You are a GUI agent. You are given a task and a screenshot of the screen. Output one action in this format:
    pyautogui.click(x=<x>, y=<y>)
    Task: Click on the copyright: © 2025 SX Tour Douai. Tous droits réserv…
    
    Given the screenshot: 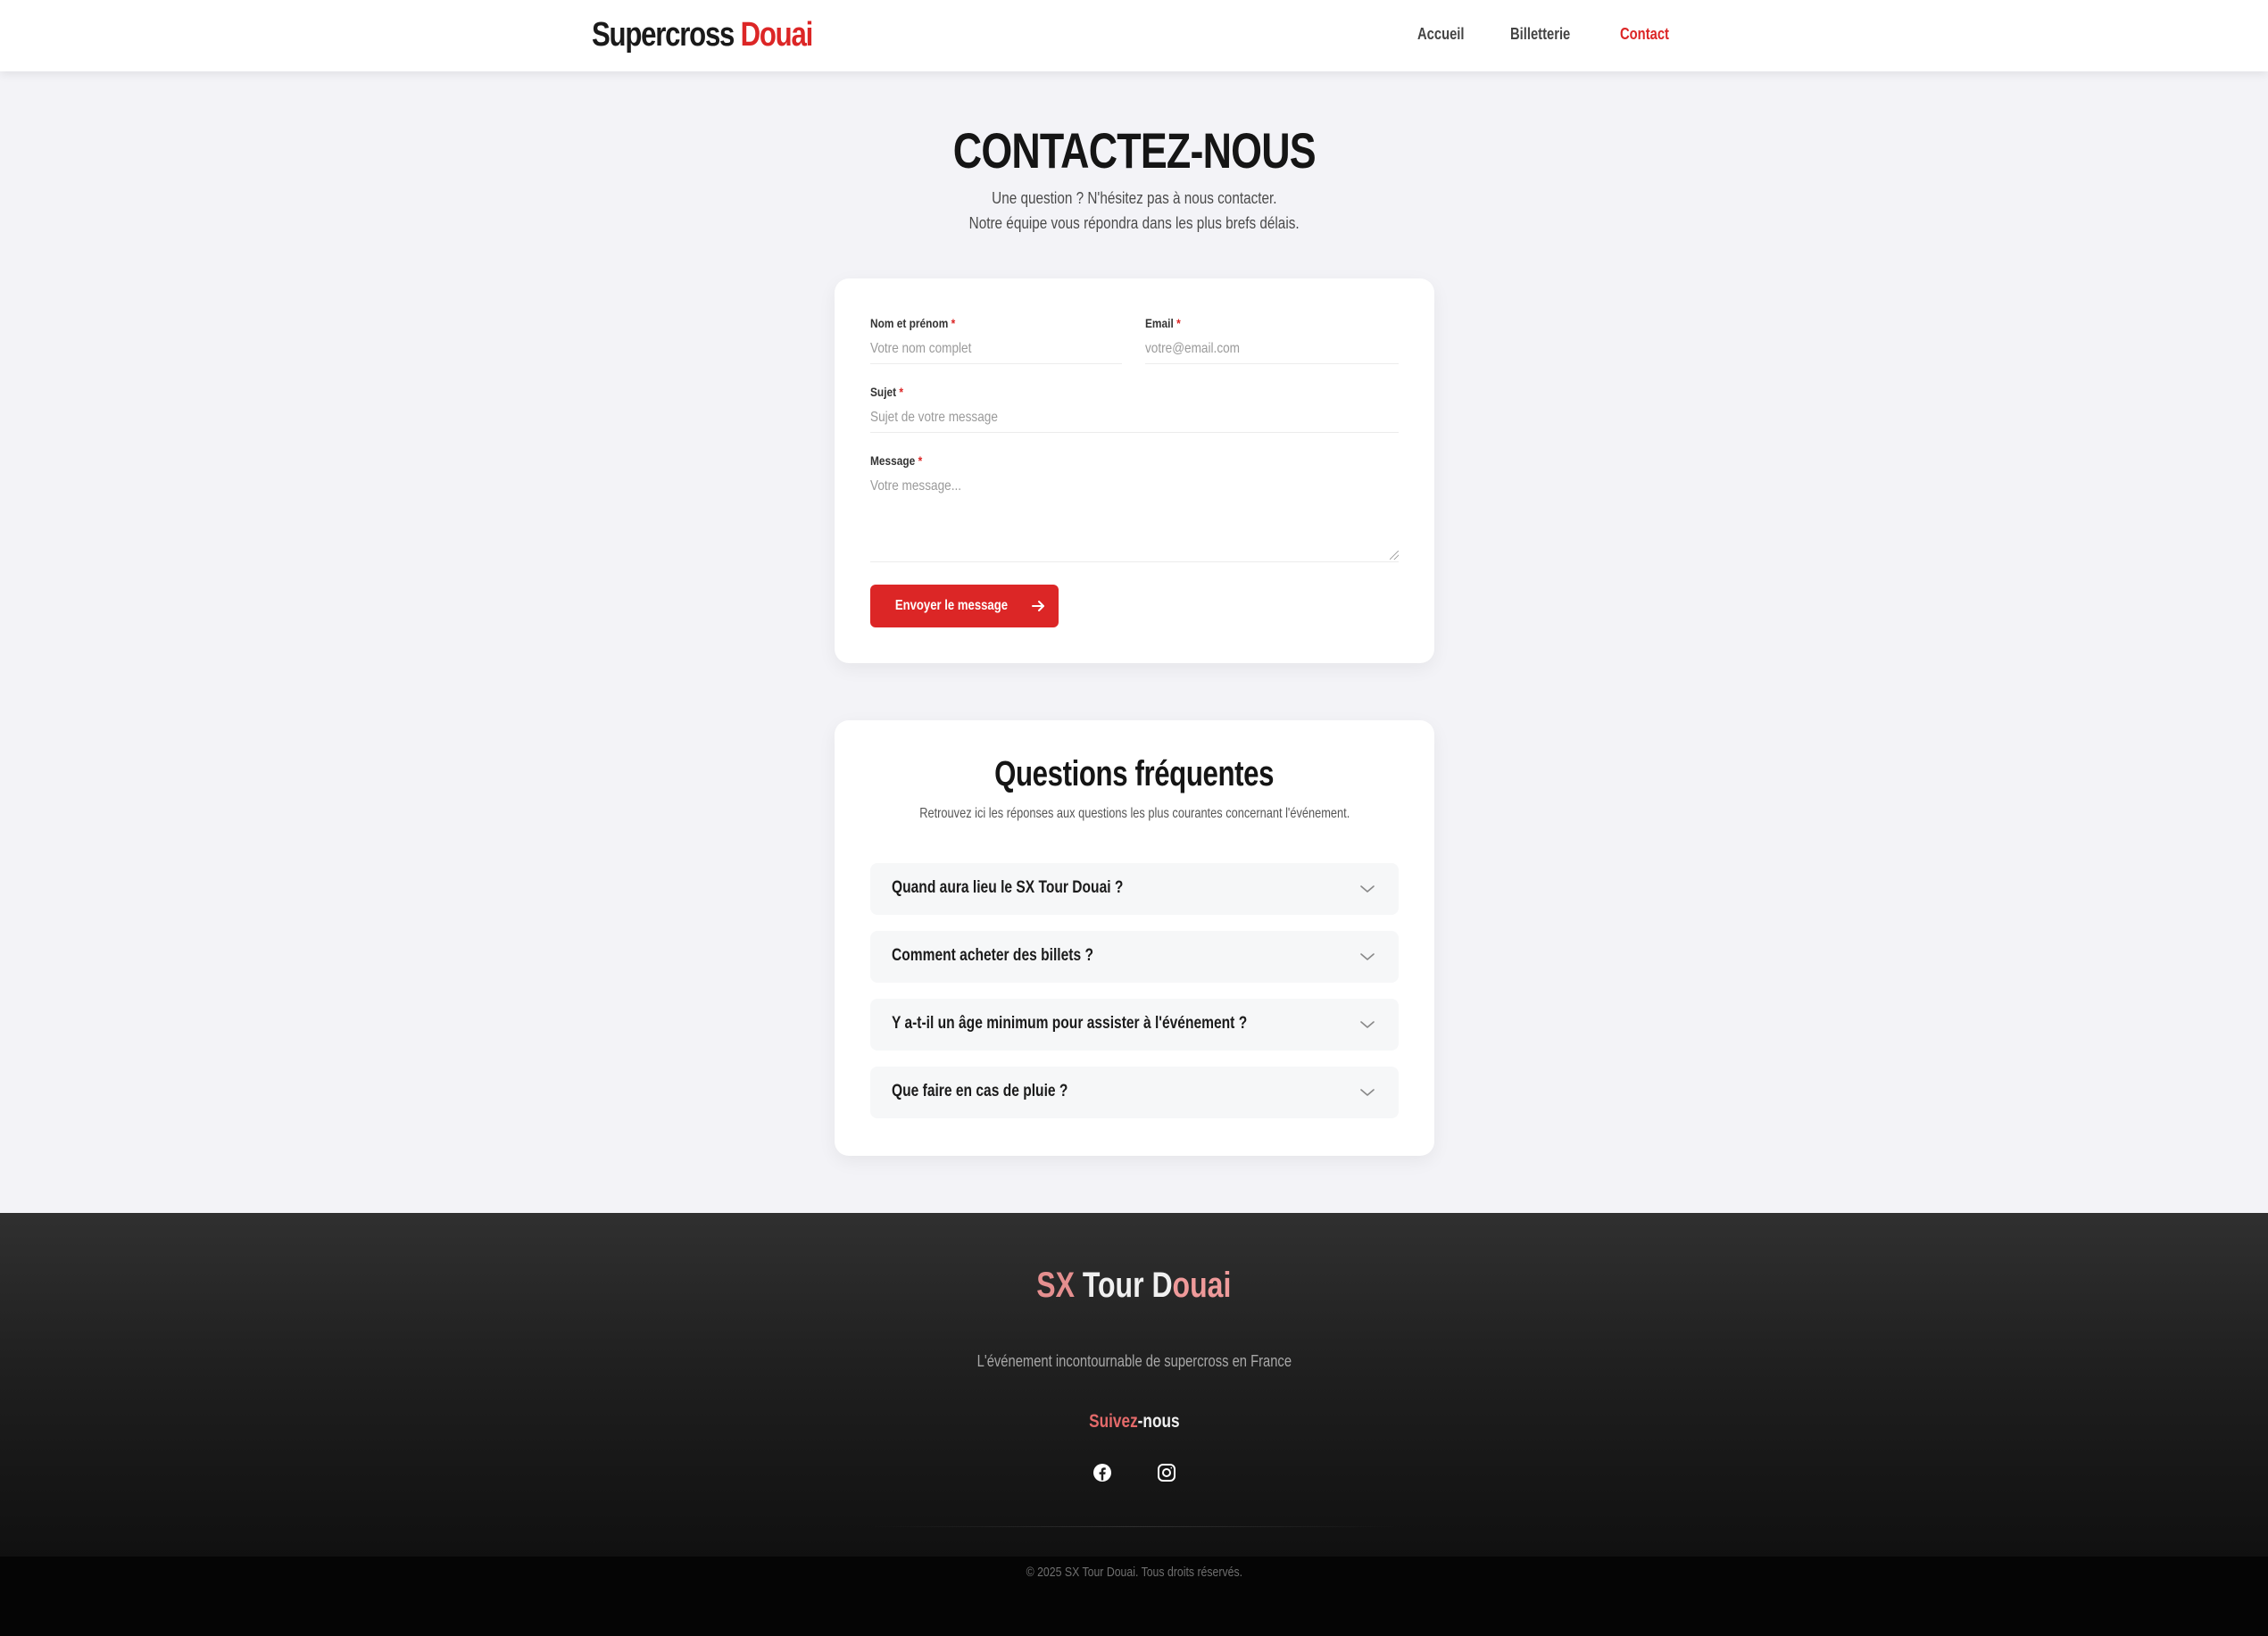 What is the action you would take?
    pyautogui.click(x=1134, y=1572)
    